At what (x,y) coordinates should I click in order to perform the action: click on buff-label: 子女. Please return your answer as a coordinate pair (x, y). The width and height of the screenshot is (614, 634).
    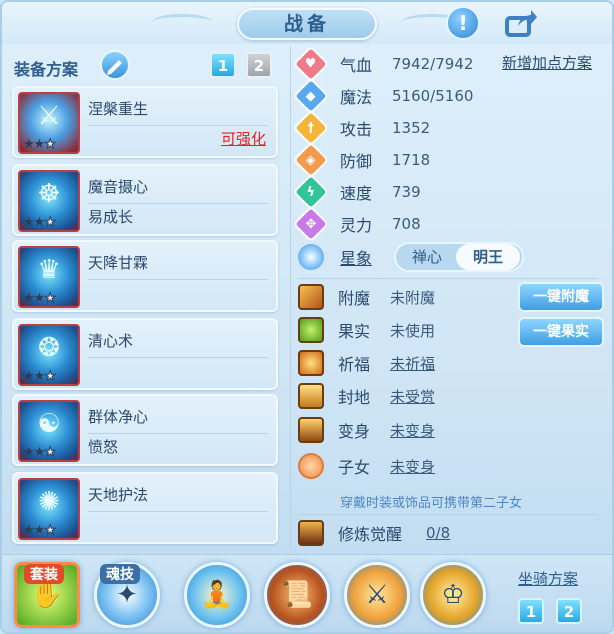
    Looking at the image, I should click on (354, 467).